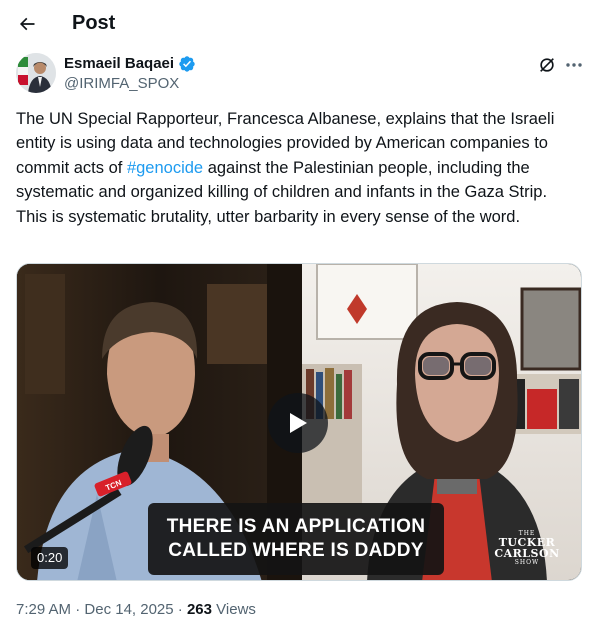  Describe the element at coordinates (50, 558) in the screenshot. I see `video-duration: 0:20` at that location.